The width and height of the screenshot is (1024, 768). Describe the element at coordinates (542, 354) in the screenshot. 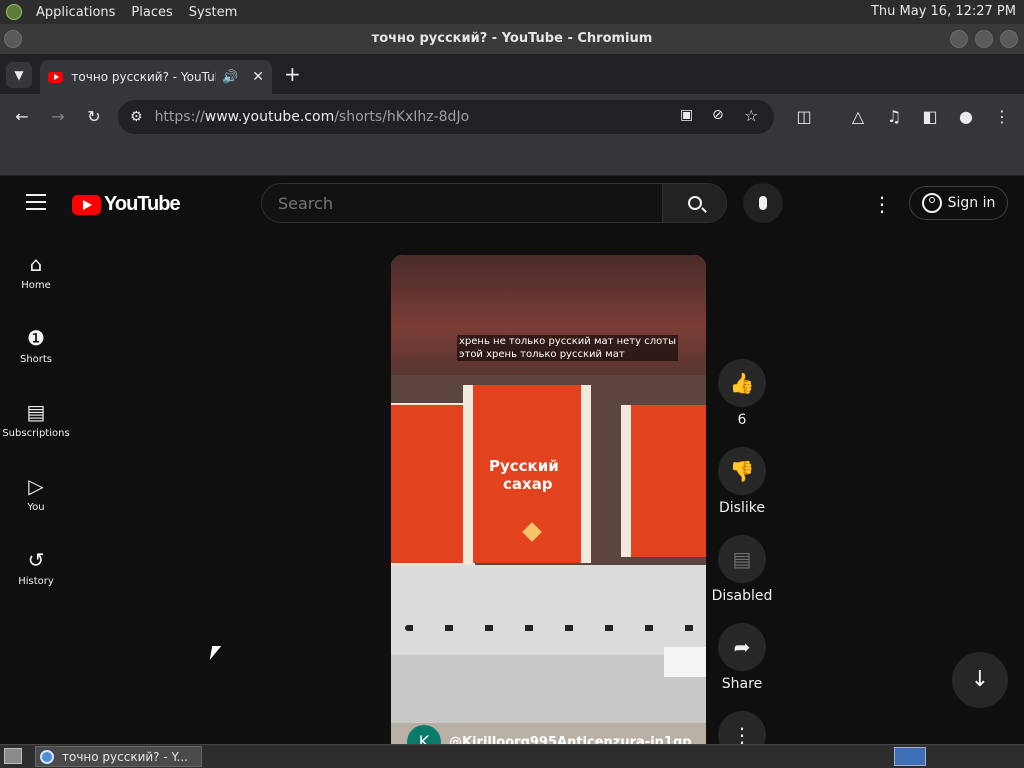

I see `caption-line-2: этой хрень только русский мат` at that location.